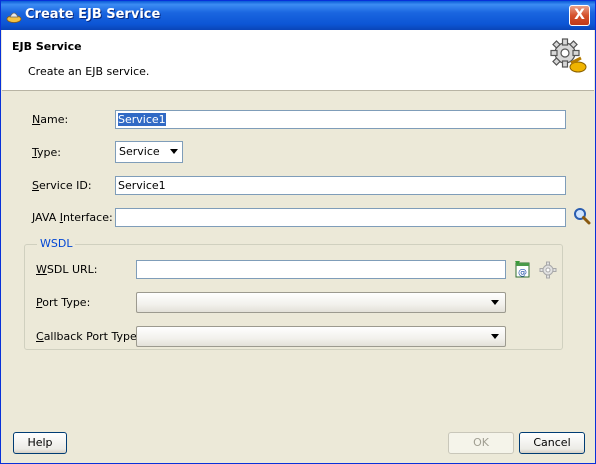  What do you see at coordinates (67, 269) in the screenshot?
I see `wsdl-url-label: WSDL URL:` at bounding box center [67, 269].